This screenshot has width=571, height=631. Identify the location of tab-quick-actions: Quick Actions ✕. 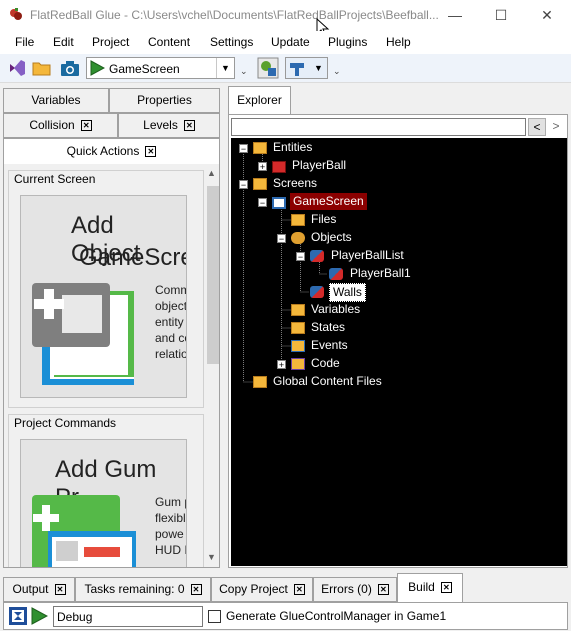
(111, 151).